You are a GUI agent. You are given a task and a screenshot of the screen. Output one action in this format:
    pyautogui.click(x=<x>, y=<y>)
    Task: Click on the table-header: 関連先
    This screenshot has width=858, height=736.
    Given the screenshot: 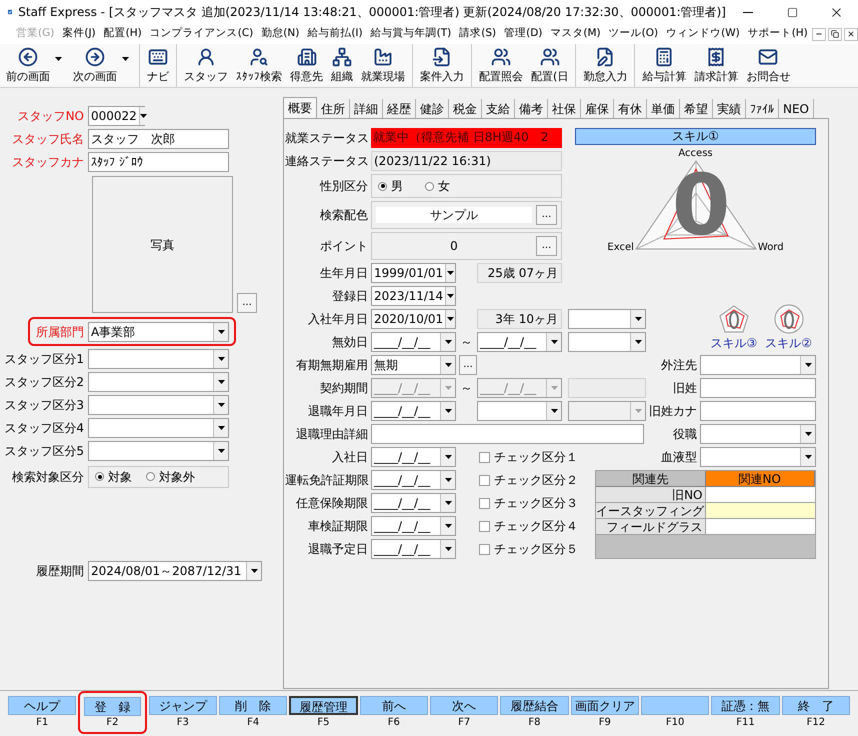 What is the action you would take?
    pyautogui.click(x=651, y=479)
    